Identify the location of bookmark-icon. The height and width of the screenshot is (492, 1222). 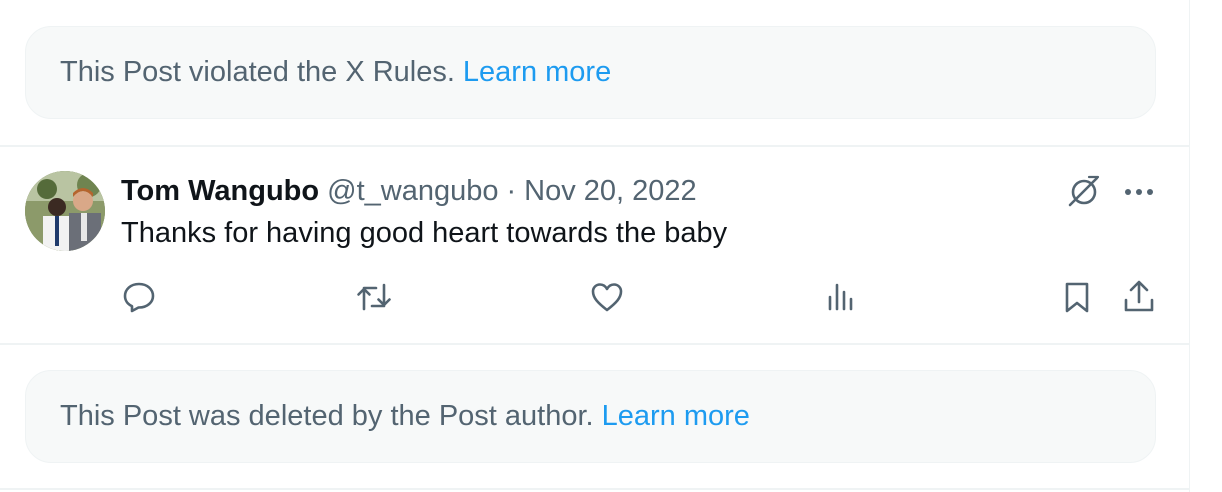
(1077, 299).